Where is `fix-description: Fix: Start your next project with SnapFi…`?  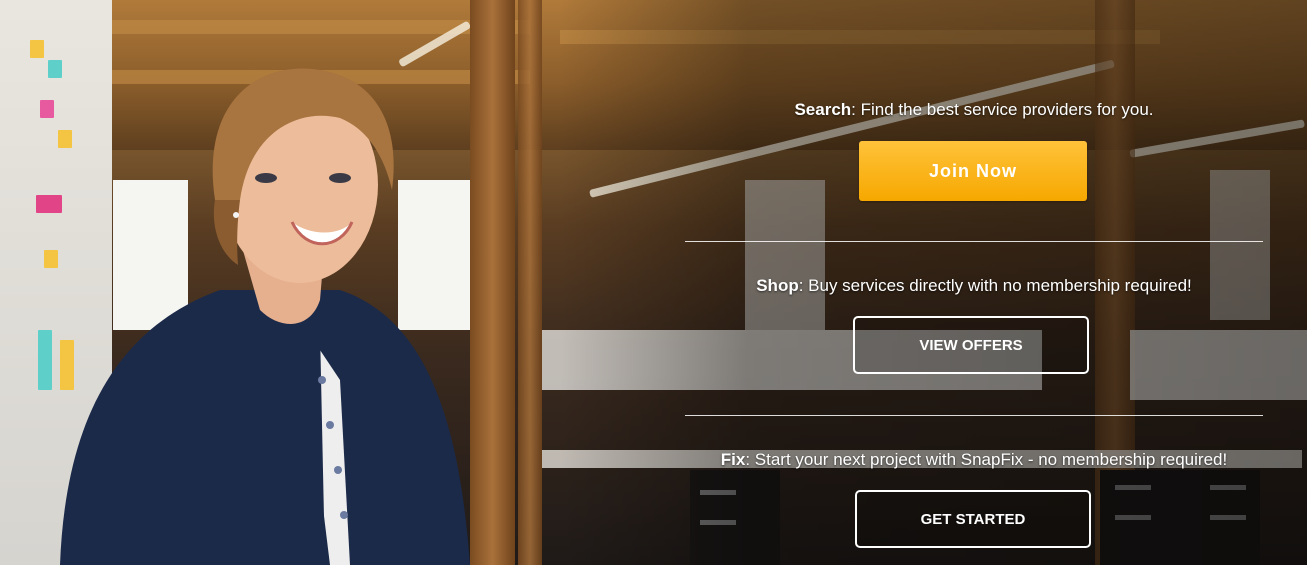 fix-description: Fix: Start your next project with SnapFi… is located at coordinates (974, 460).